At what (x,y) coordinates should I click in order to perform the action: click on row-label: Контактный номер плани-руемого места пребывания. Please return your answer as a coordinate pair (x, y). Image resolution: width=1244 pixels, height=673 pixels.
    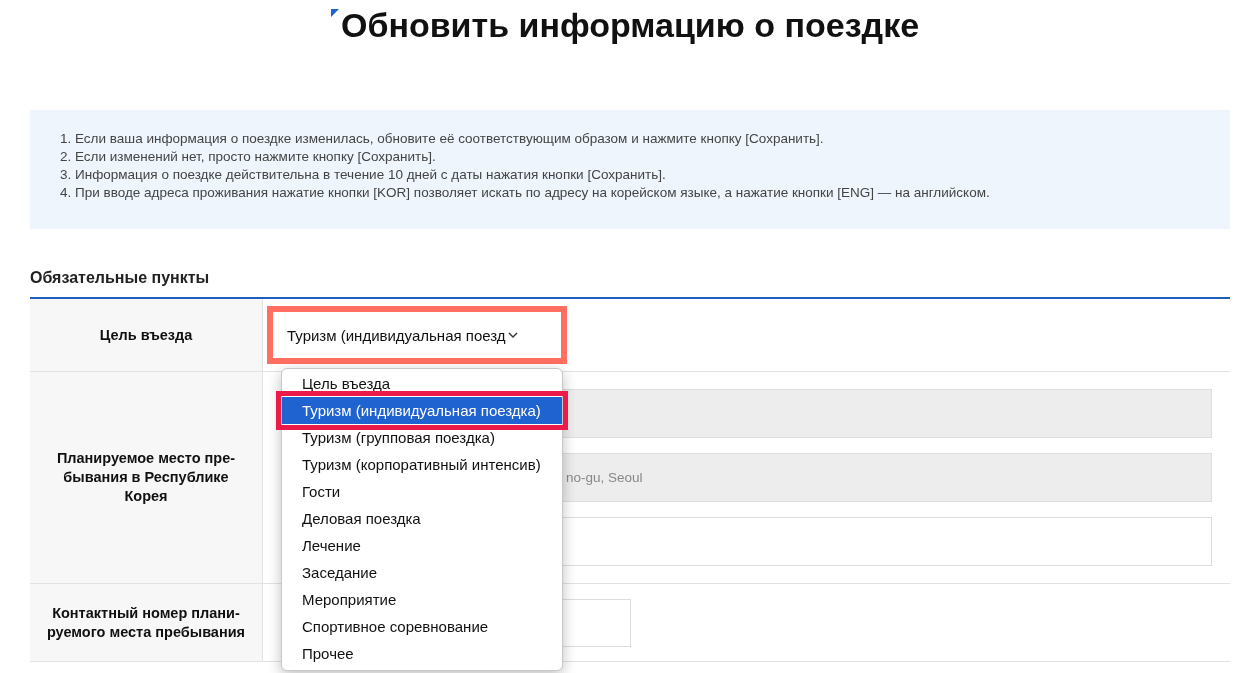
    Looking at the image, I should click on (146, 622).